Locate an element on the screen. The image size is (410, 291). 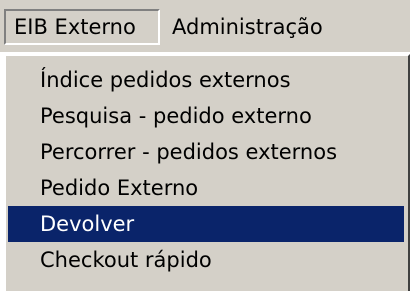
menu-item-checkout-rapido: Checkout rápido is located at coordinates (206, 260).